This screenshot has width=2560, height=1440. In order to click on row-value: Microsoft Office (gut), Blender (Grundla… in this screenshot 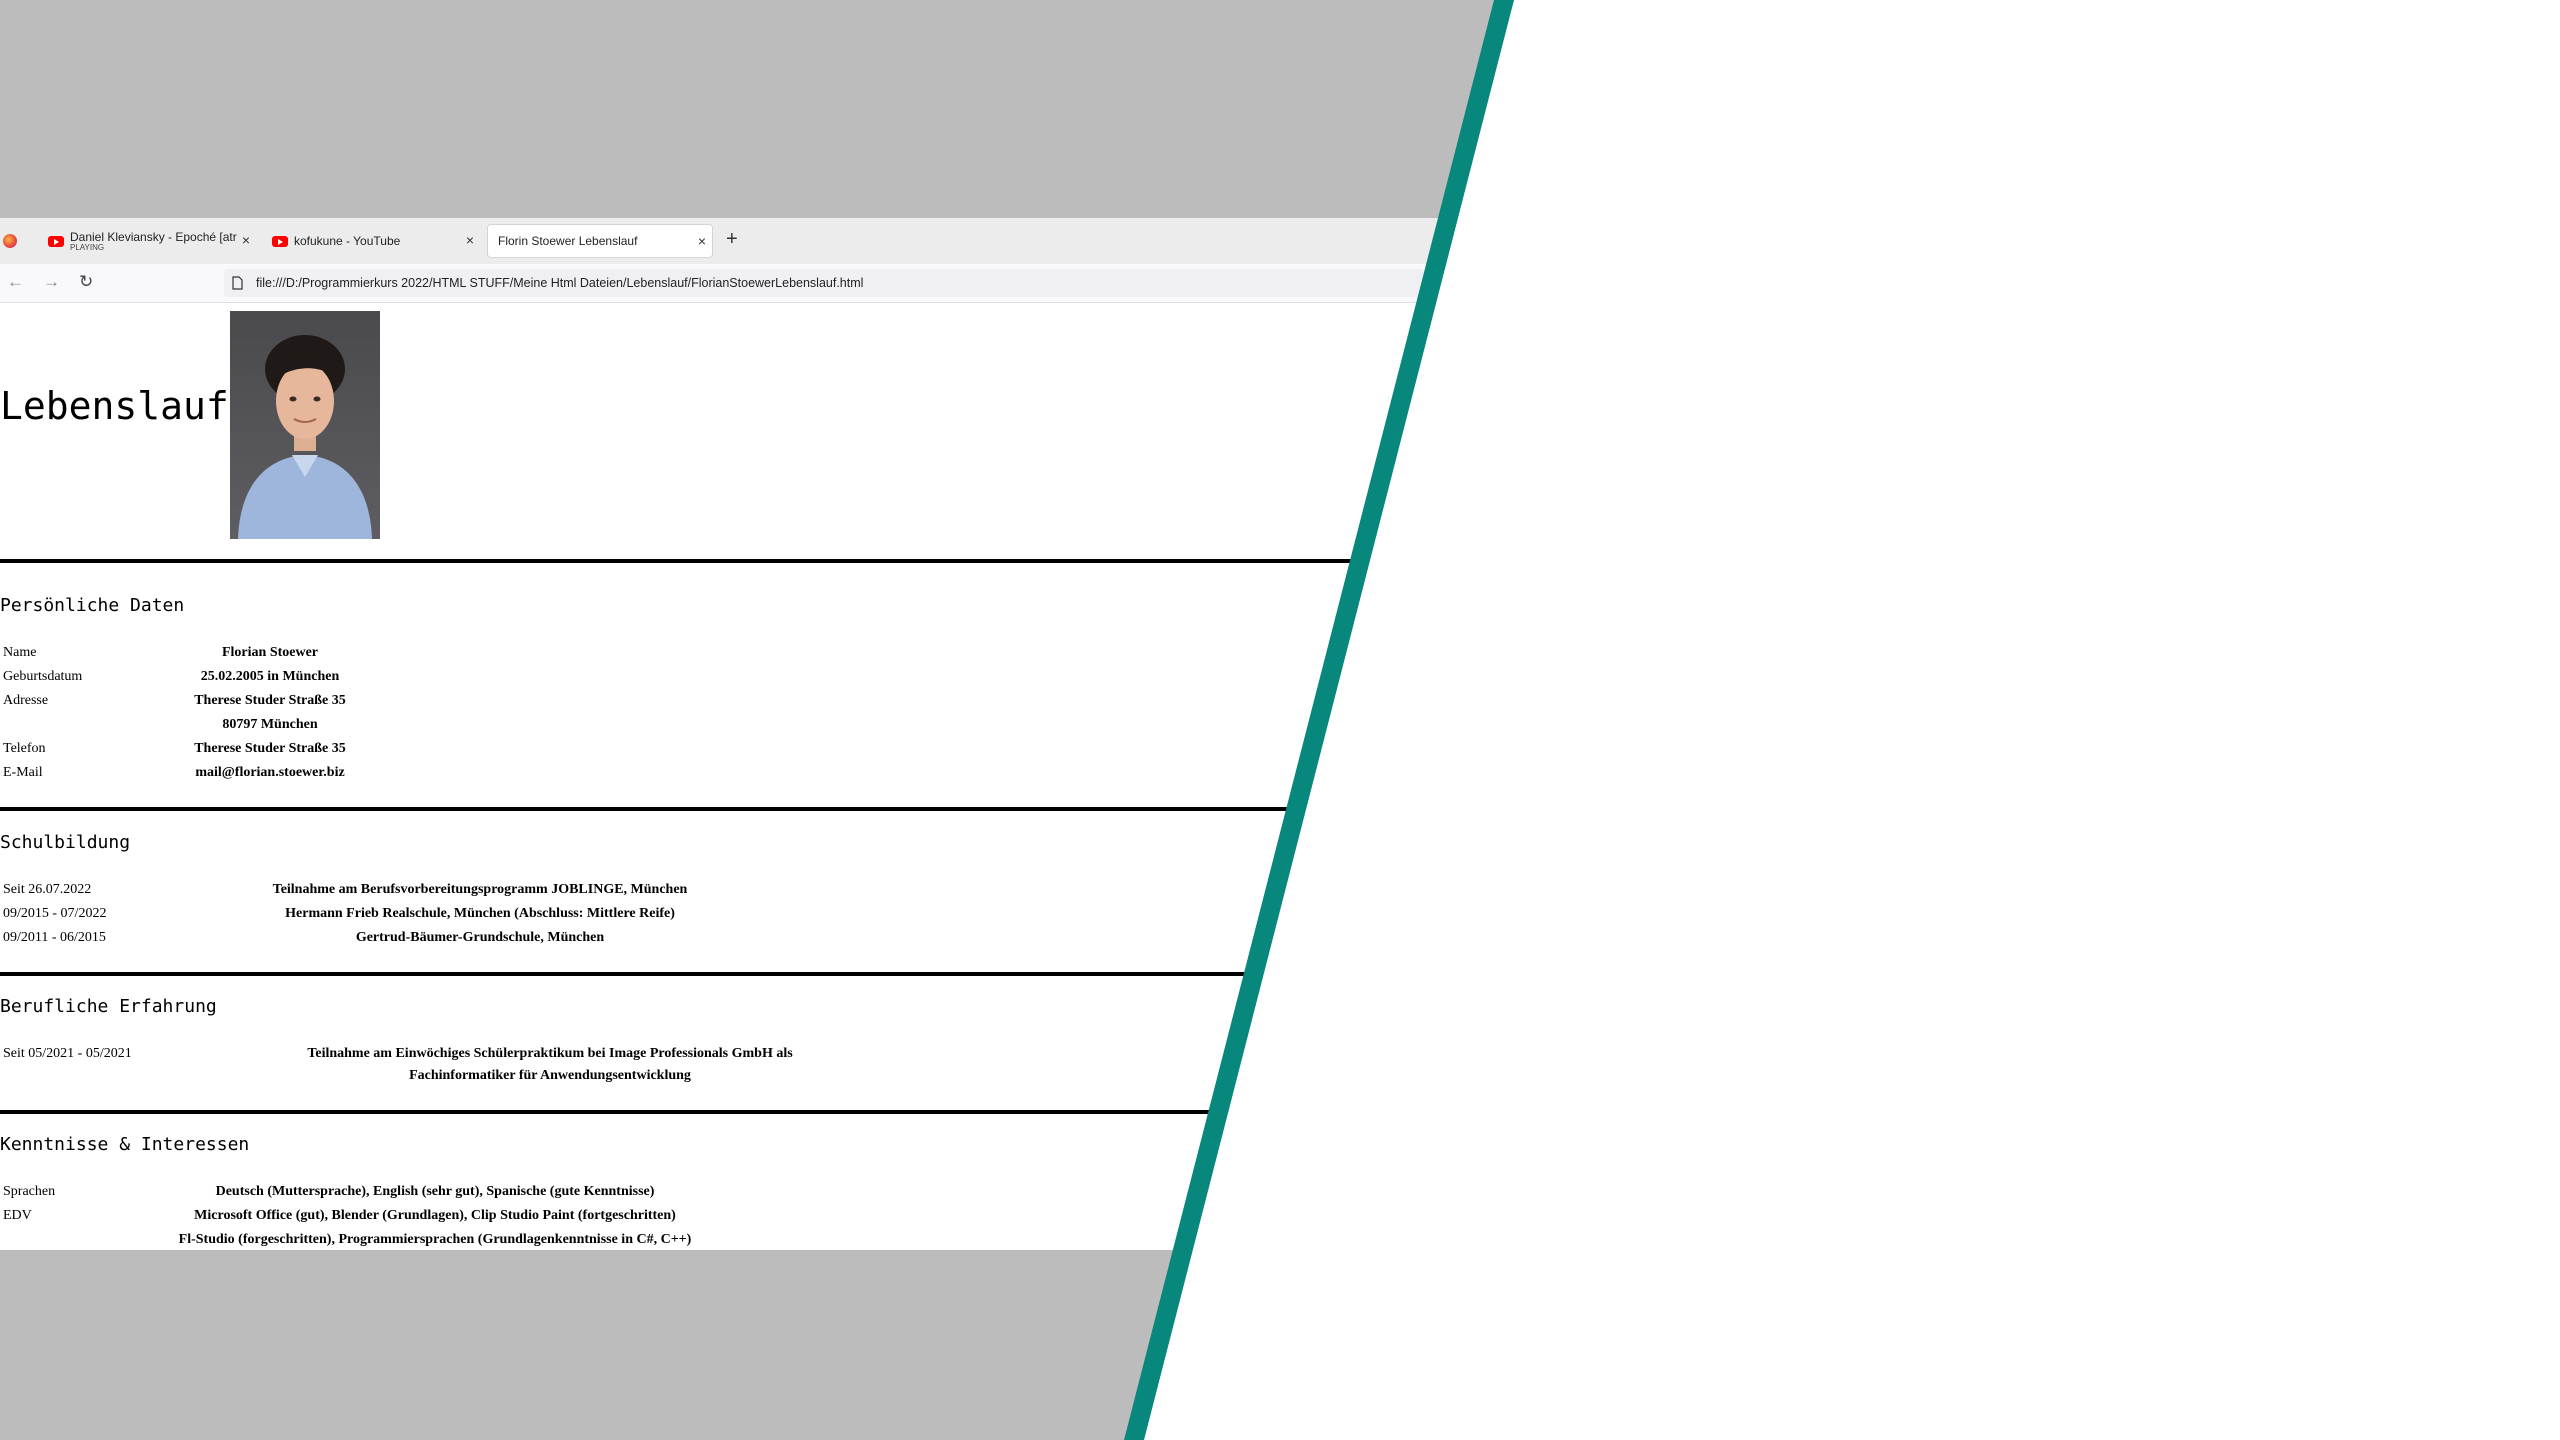, I will do `click(435, 1215)`.